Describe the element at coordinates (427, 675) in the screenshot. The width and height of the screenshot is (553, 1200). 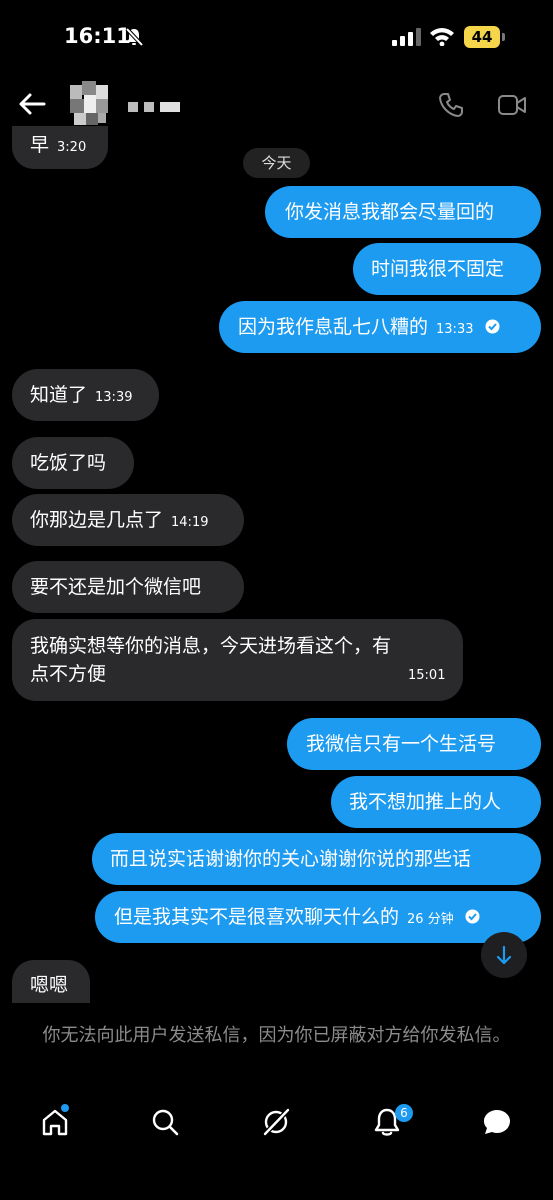
I see `message-time: 15:01` at that location.